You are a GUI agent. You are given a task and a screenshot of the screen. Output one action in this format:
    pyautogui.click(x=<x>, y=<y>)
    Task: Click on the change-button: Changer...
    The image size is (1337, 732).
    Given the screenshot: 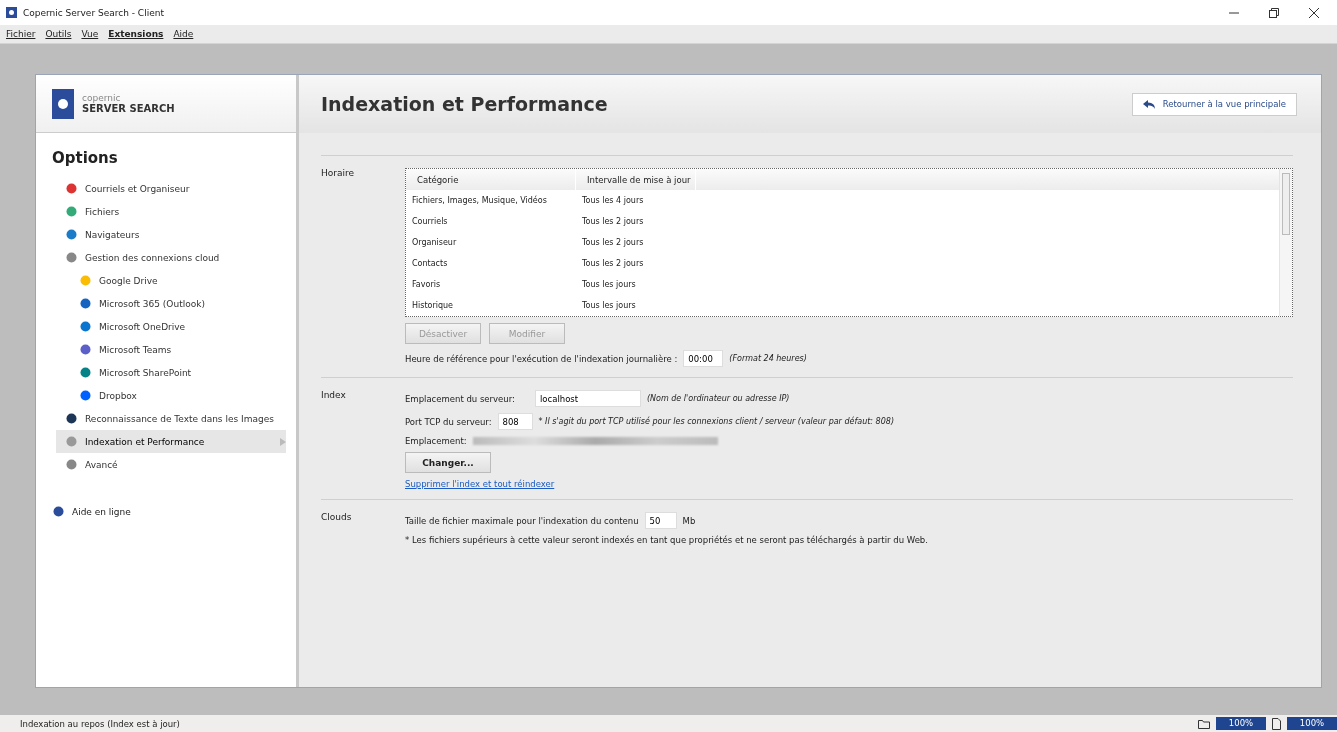 What is the action you would take?
    pyautogui.click(x=448, y=462)
    